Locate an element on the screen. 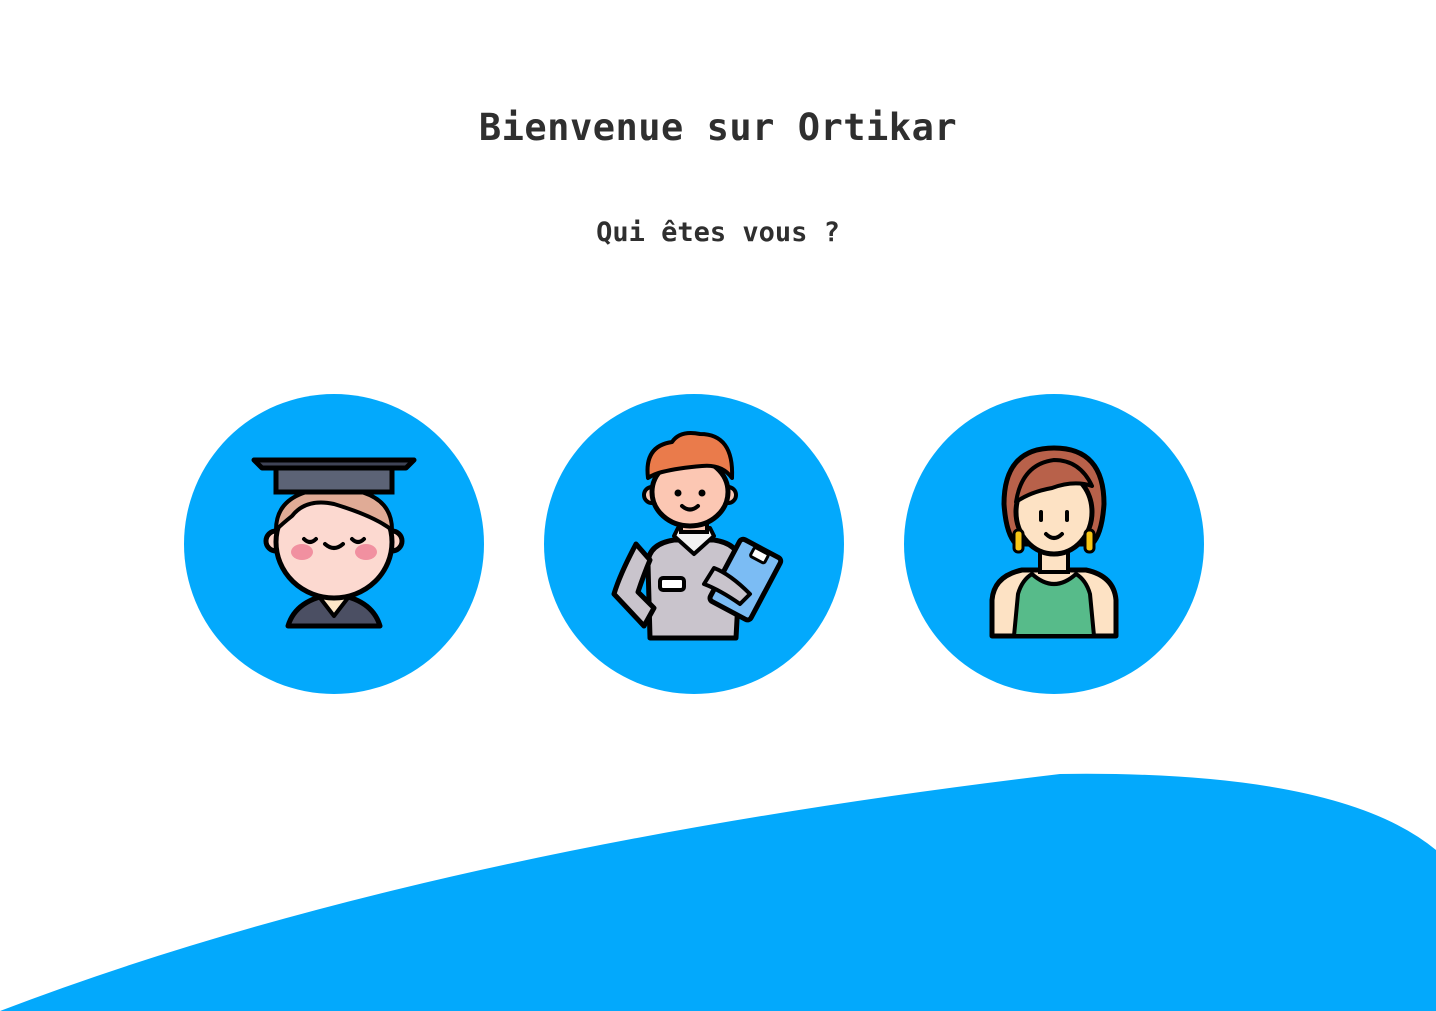  role-button-client is located at coordinates (1054, 544).